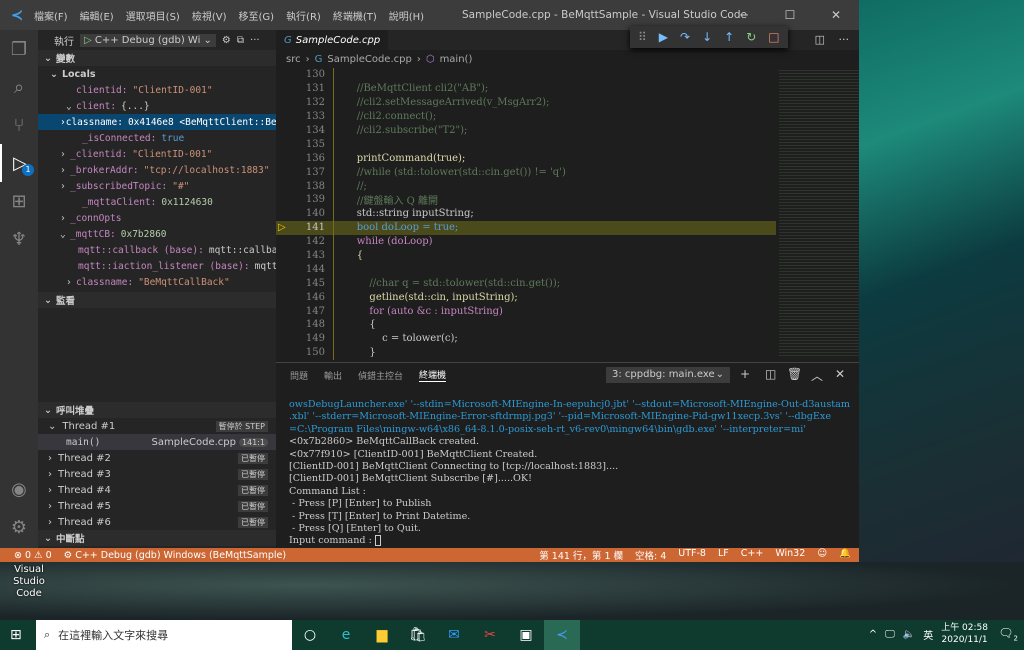  What do you see at coordinates (581, 555) in the screenshot?
I see `cursor-position: 第 141 行，第 1 欄` at bounding box center [581, 555].